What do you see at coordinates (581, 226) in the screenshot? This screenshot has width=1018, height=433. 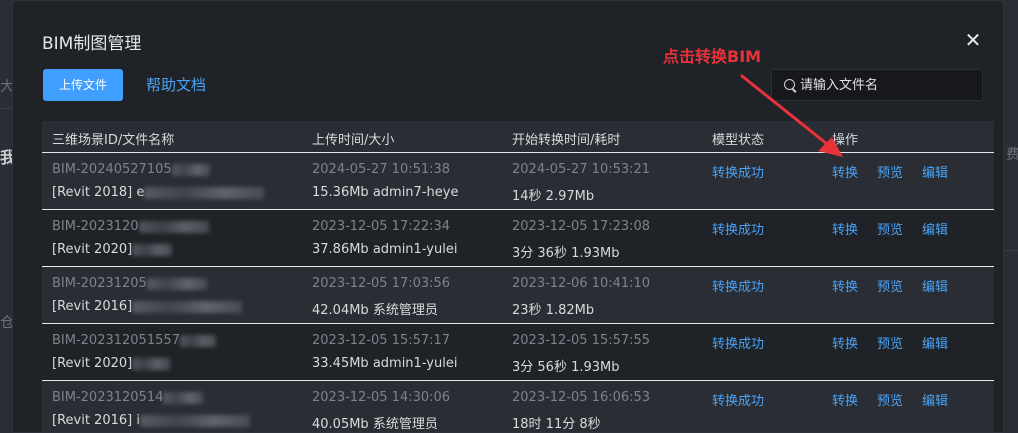 I see `convert-start-time: 2023-12-05 17:23:08` at bounding box center [581, 226].